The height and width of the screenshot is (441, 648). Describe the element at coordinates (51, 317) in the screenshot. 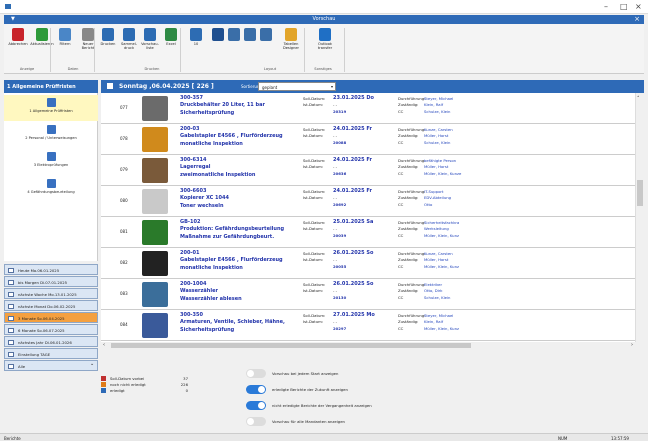

I see `date-filter-item: 3 Monate So.06.04.2025` at that location.